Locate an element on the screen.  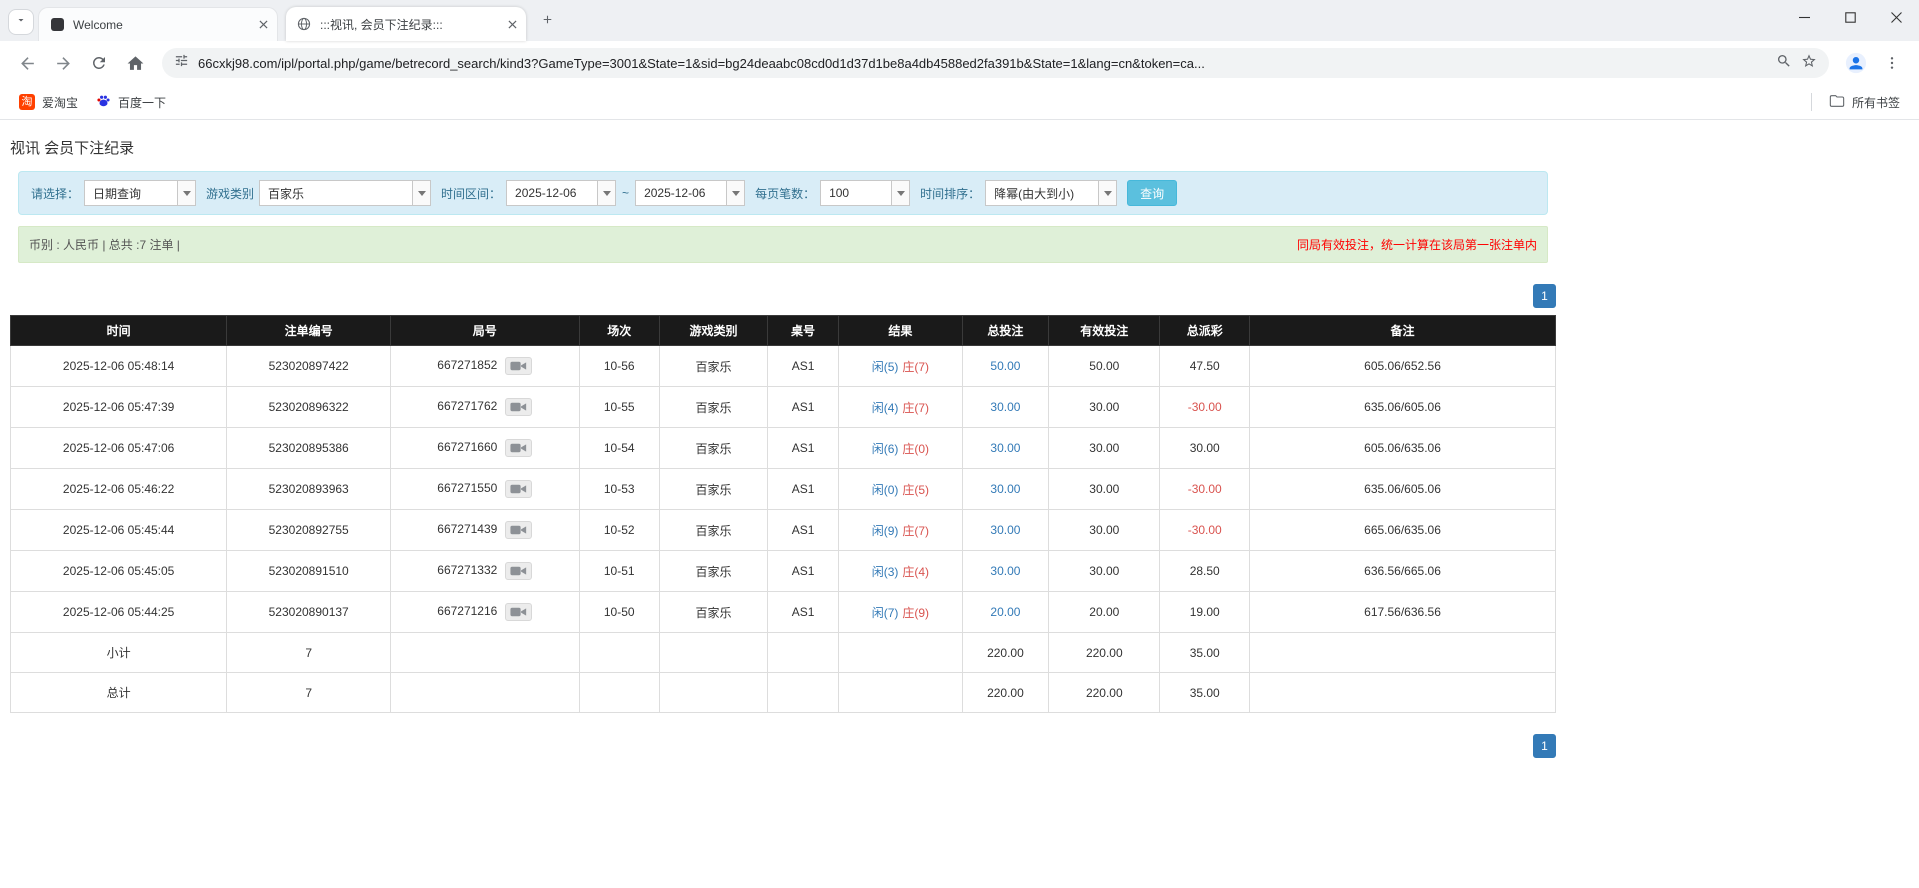
bookmark-label: 百度一下 is located at coordinates (142, 102).